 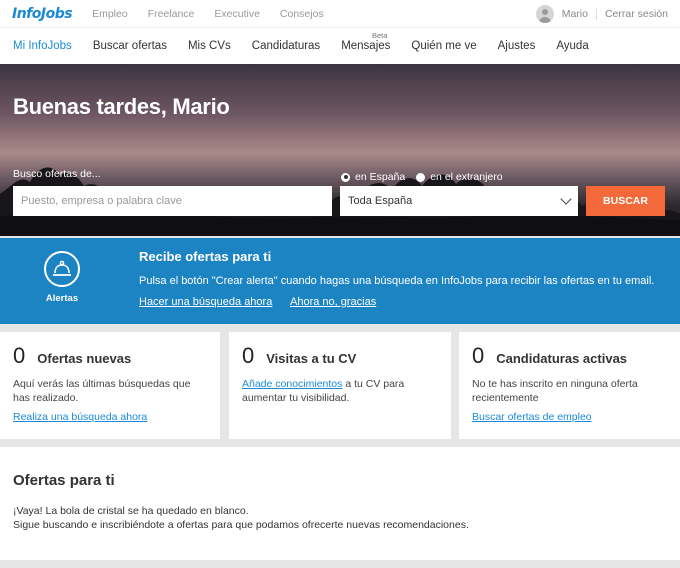 What do you see at coordinates (596, 13) in the screenshot?
I see `divider` at bounding box center [596, 13].